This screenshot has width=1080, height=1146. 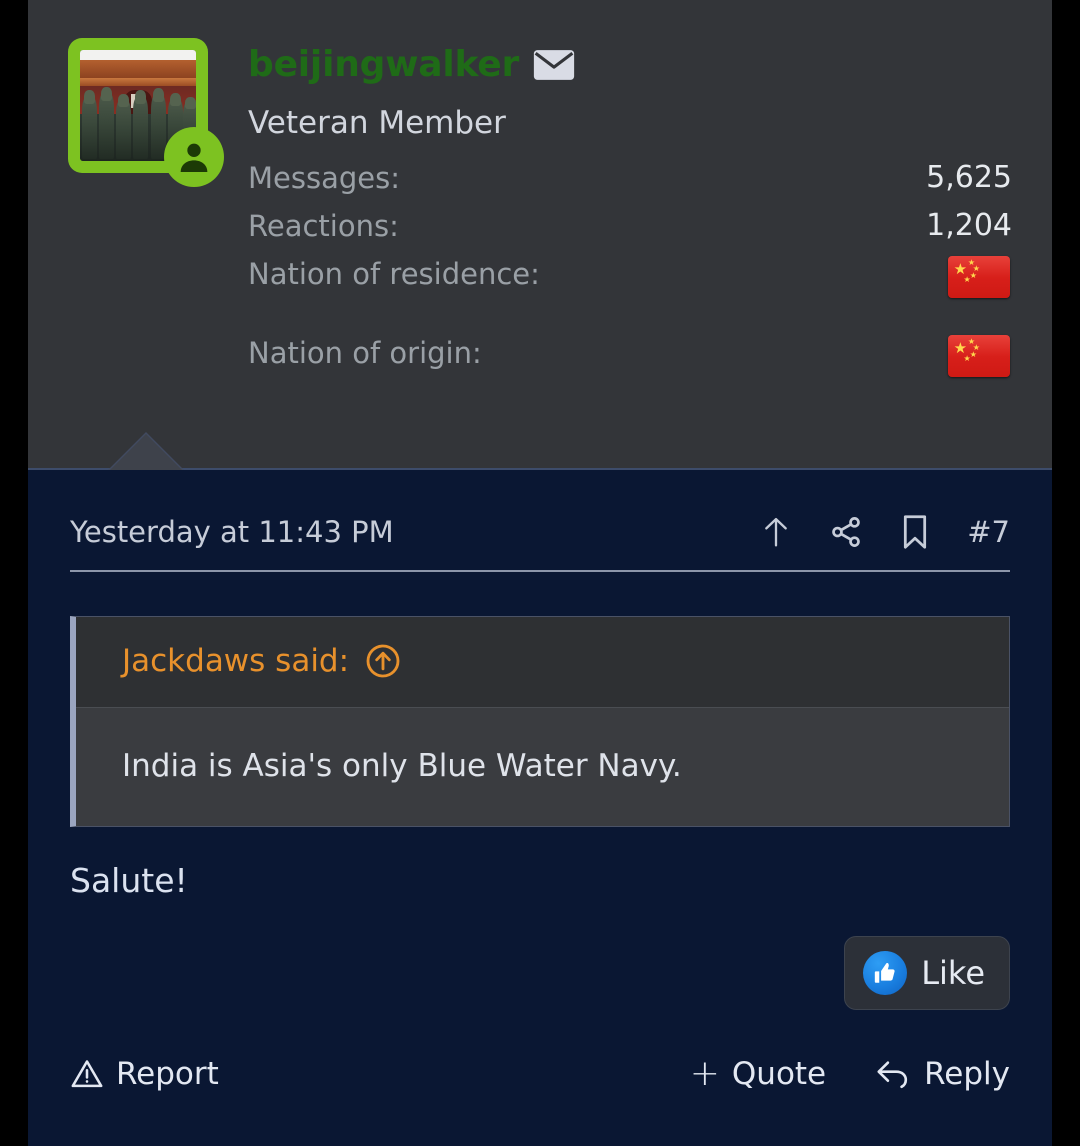 What do you see at coordinates (383, 661) in the screenshot?
I see `circled-up-arrow-icon` at bounding box center [383, 661].